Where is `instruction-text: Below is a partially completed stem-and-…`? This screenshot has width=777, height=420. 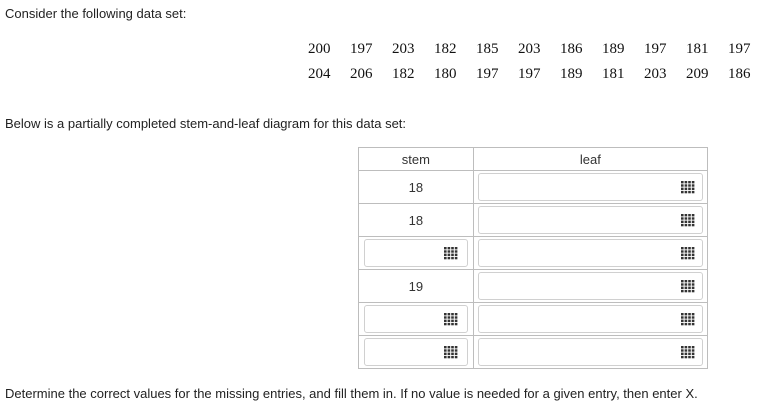 instruction-text: Below is a partially completed stem-and-… is located at coordinates (206, 123).